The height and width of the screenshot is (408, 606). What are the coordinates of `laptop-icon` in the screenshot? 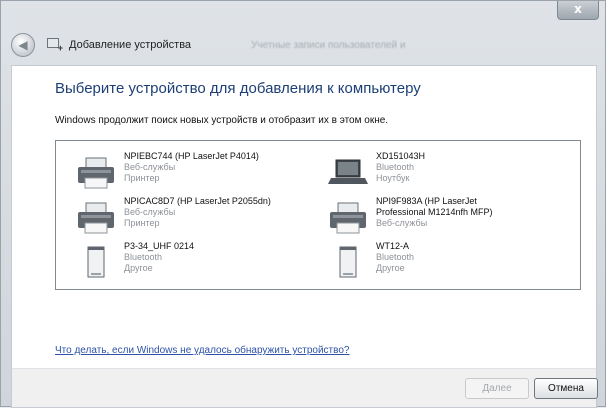 It's located at (348, 171).